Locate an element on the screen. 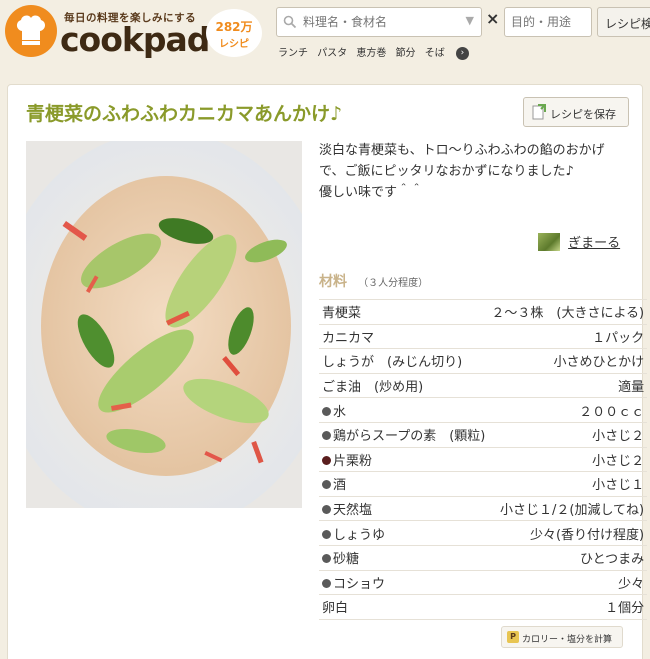 The height and width of the screenshot is (659, 650). keyword-link: 節分 is located at coordinates (406, 53).